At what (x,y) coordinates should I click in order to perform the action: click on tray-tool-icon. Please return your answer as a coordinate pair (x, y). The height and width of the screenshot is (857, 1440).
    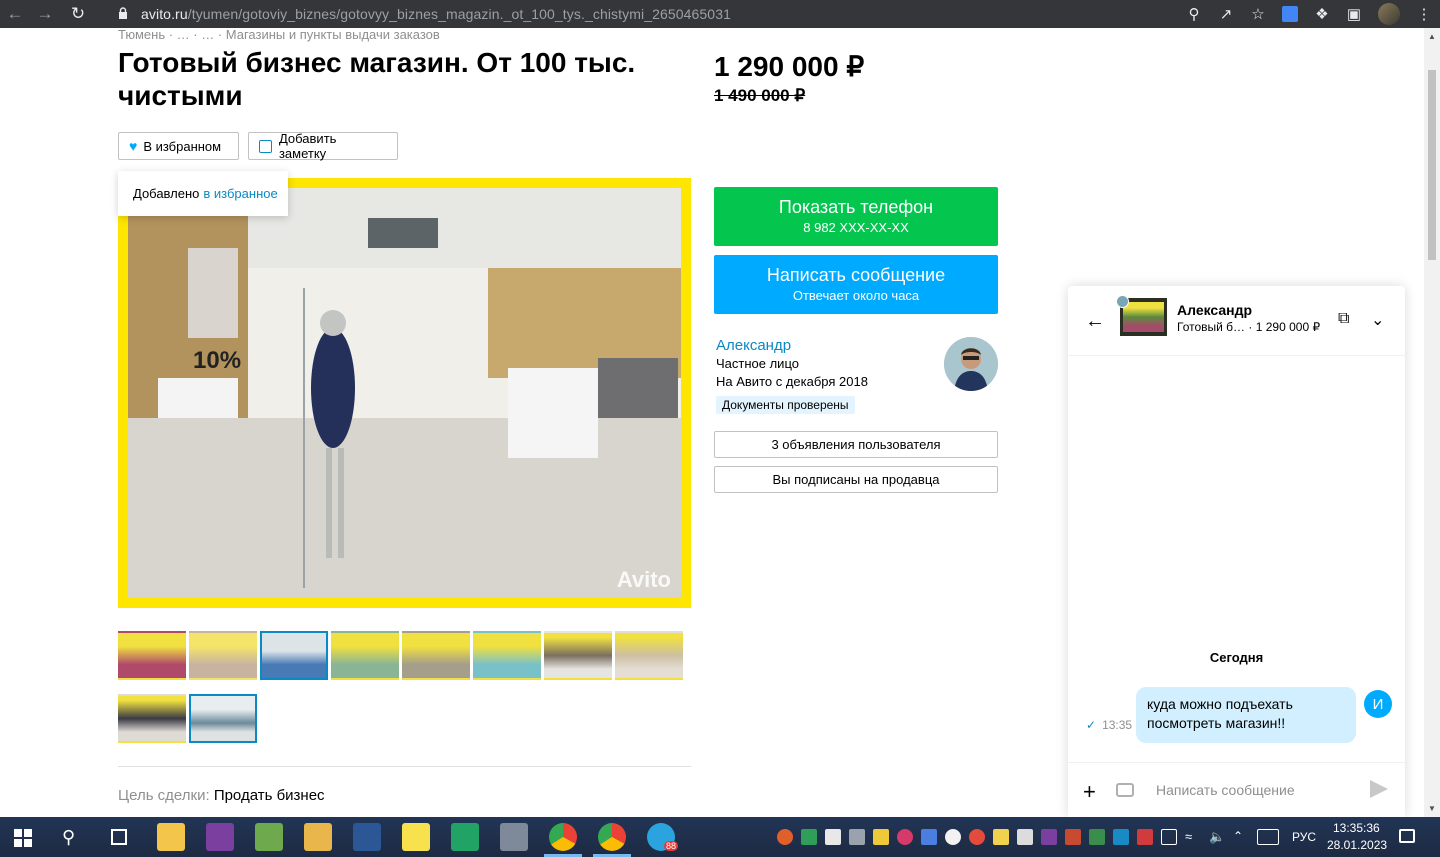
    Looking at the image, I should click on (1073, 837).